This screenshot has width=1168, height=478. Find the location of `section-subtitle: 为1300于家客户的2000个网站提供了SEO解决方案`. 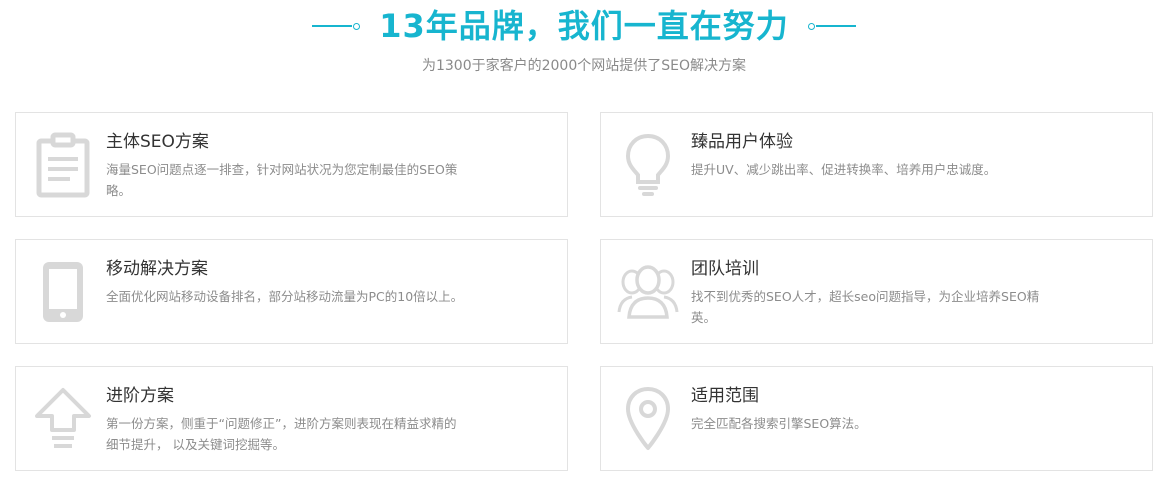

section-subtitle: 为1300于家客户的2000个网站提供了SEO解决方案 is located at coordinates (583, 66).